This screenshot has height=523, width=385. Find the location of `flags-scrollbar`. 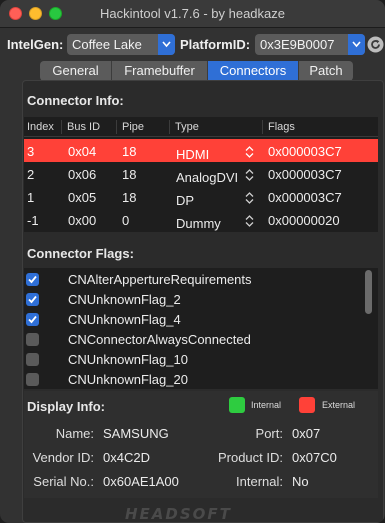

flags-scrollbar is located at coordinates (368, 292).